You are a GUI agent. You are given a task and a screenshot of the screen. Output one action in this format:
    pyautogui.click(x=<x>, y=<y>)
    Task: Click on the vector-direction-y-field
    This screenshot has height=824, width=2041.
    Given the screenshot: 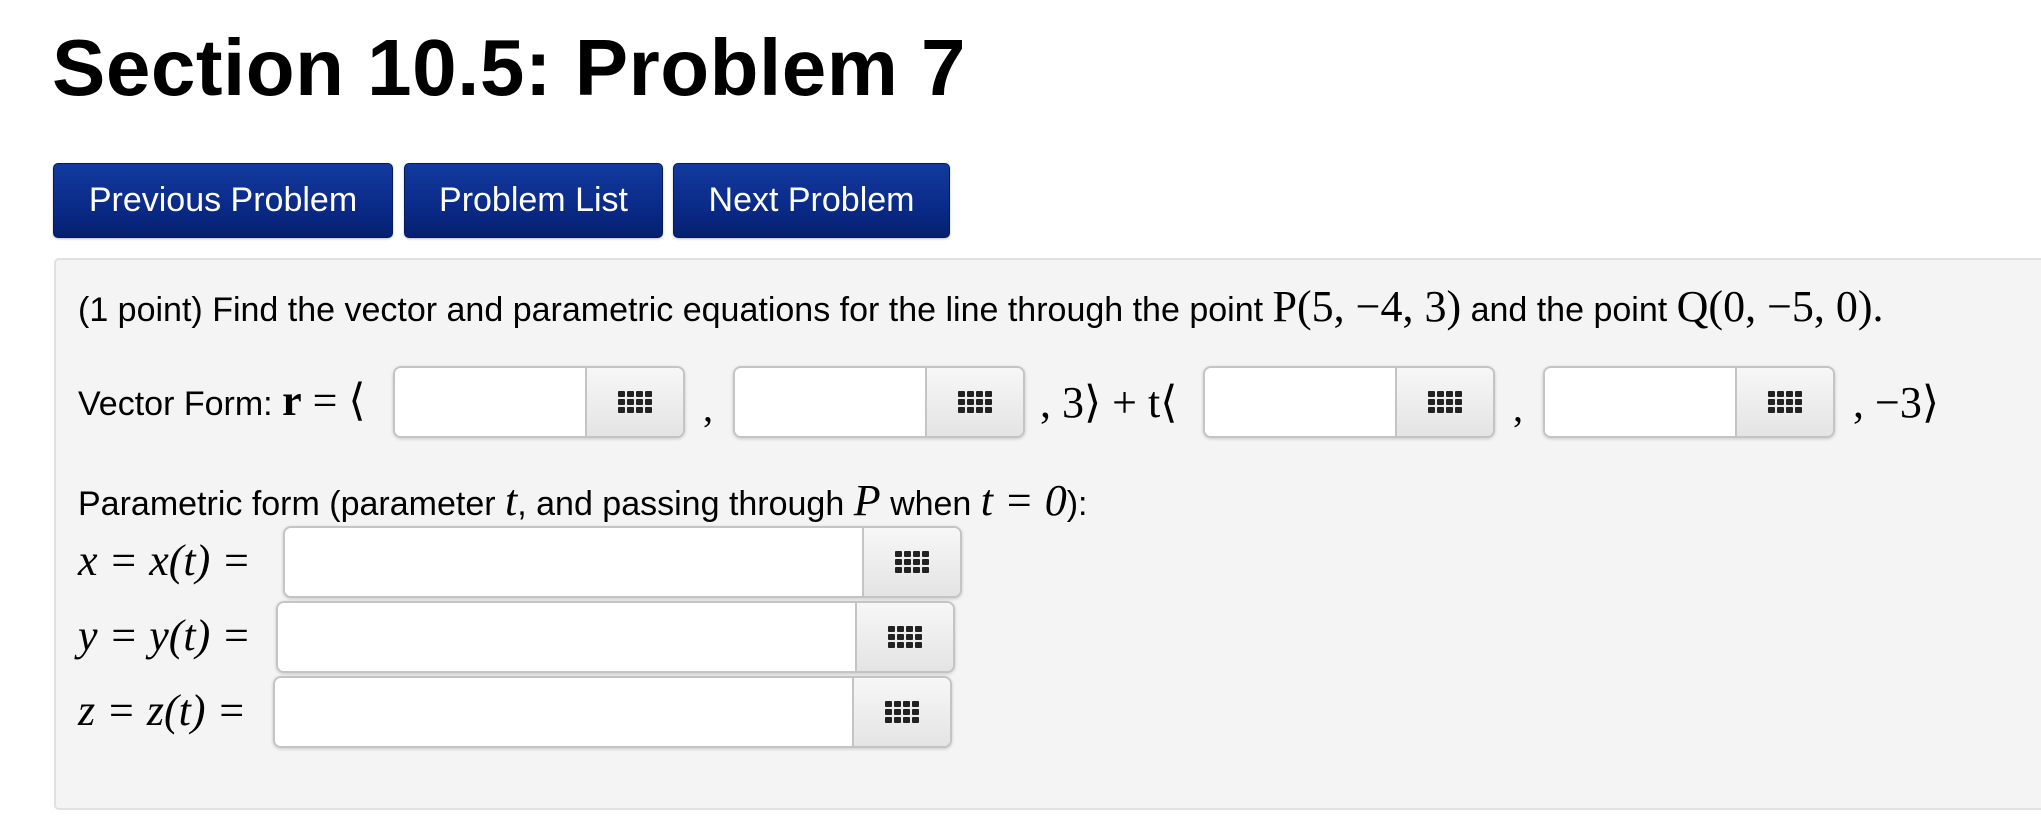 What is the action you would take?
    pyautogui.click(x=1689, y=402)
    